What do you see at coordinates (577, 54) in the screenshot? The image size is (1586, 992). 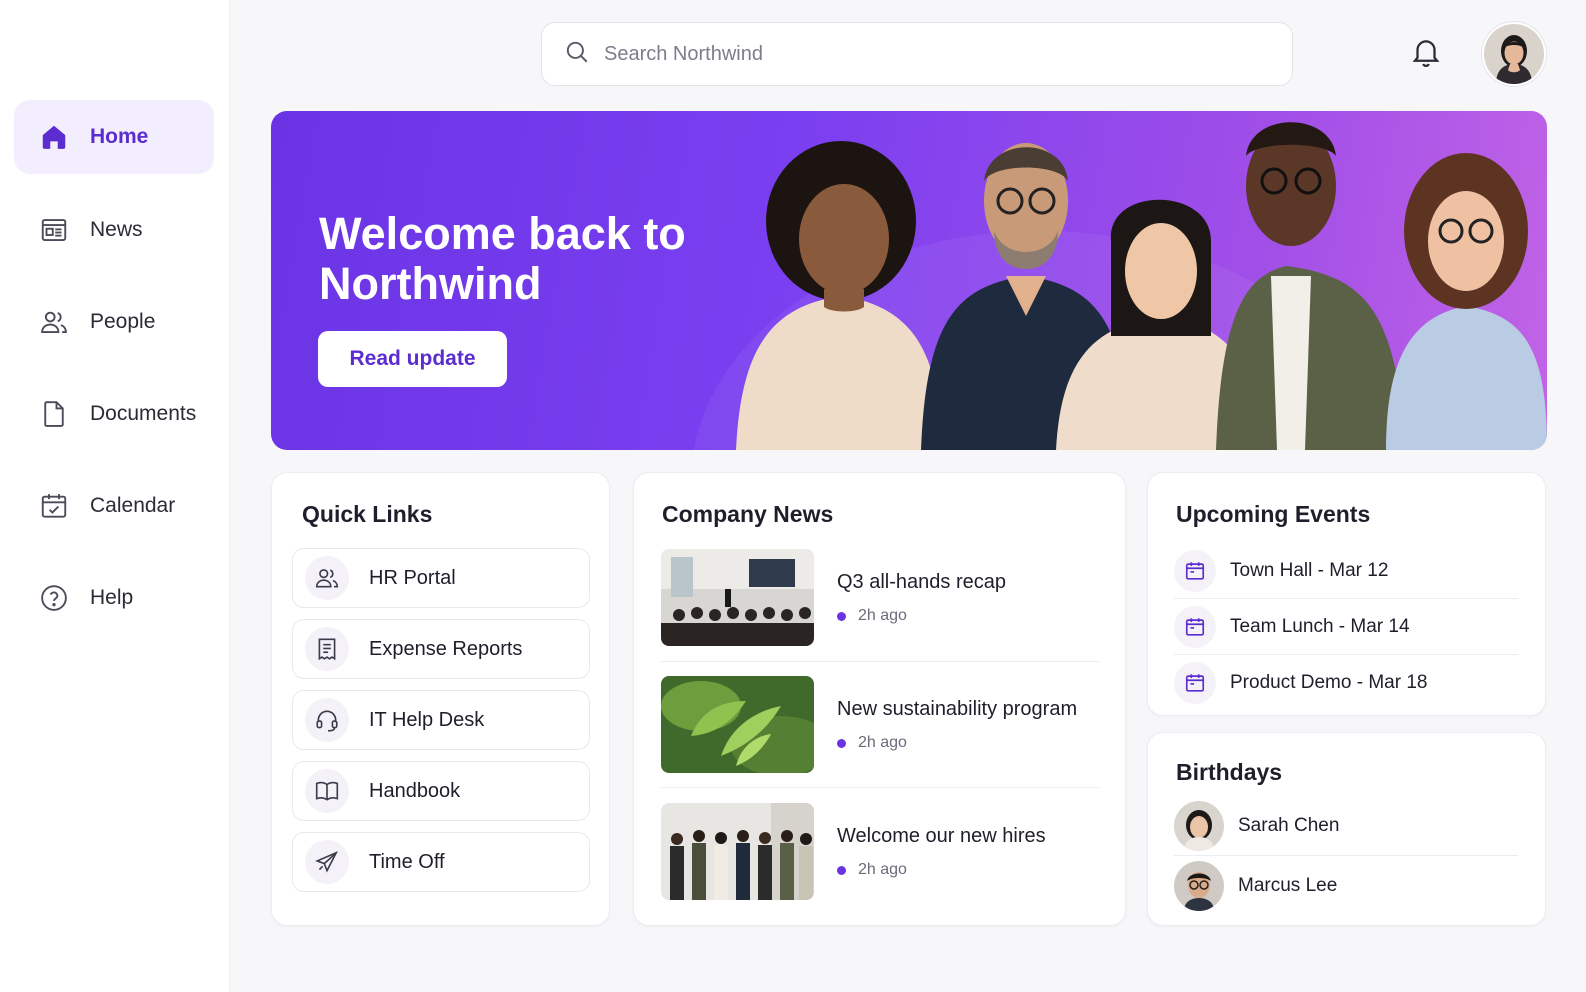 I see `search-icon` at bounding box center [577, 54].